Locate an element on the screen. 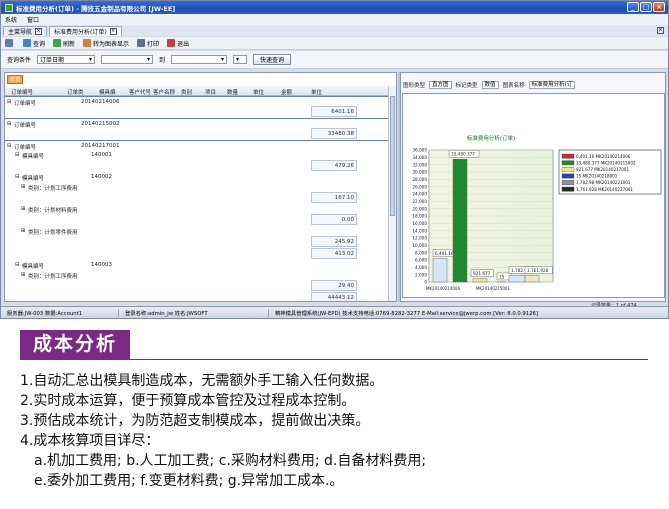 The image size is (669, 509). toolbar-button-printer: 打印 is located at coordinates (148, 43).